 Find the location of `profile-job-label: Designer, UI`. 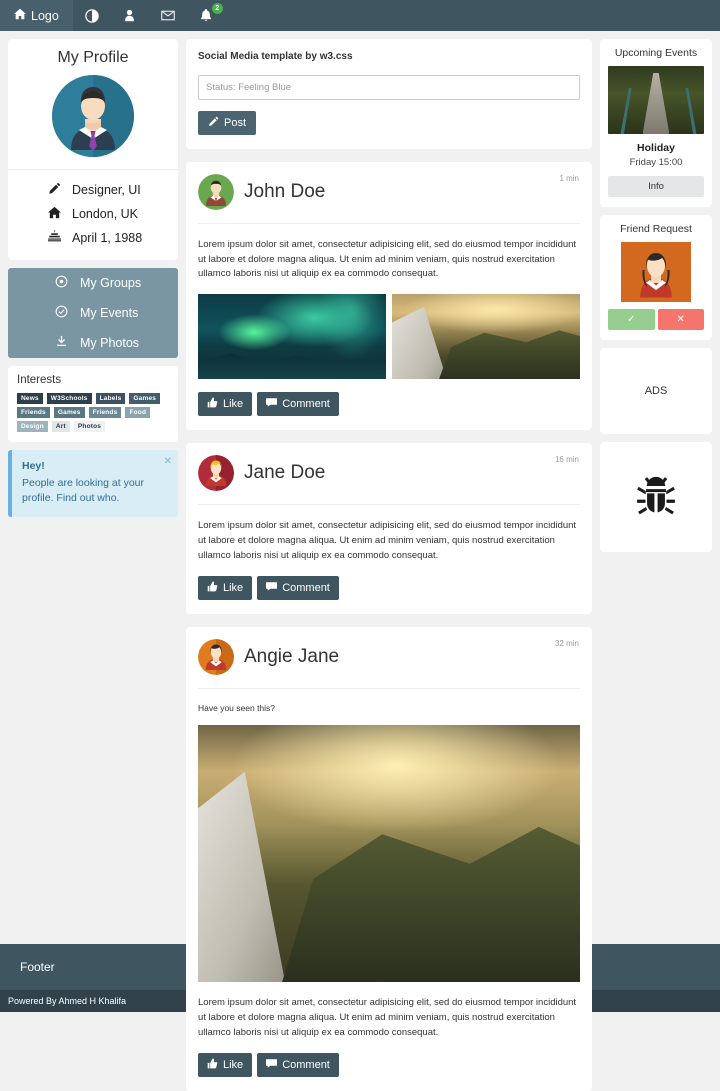

profile-job-label: Designer, UI is located at coordinates (106, 190).